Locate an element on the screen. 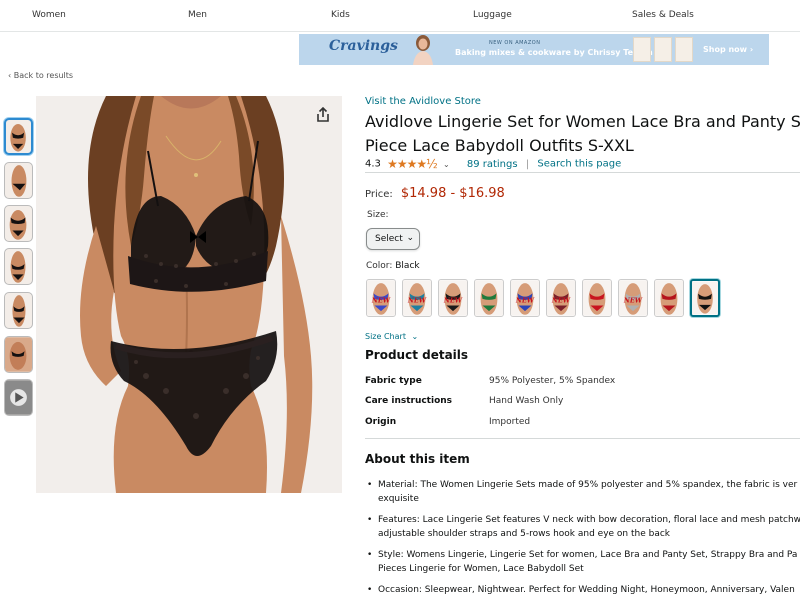  color-selected: Black is located at coordinates (407, 266).